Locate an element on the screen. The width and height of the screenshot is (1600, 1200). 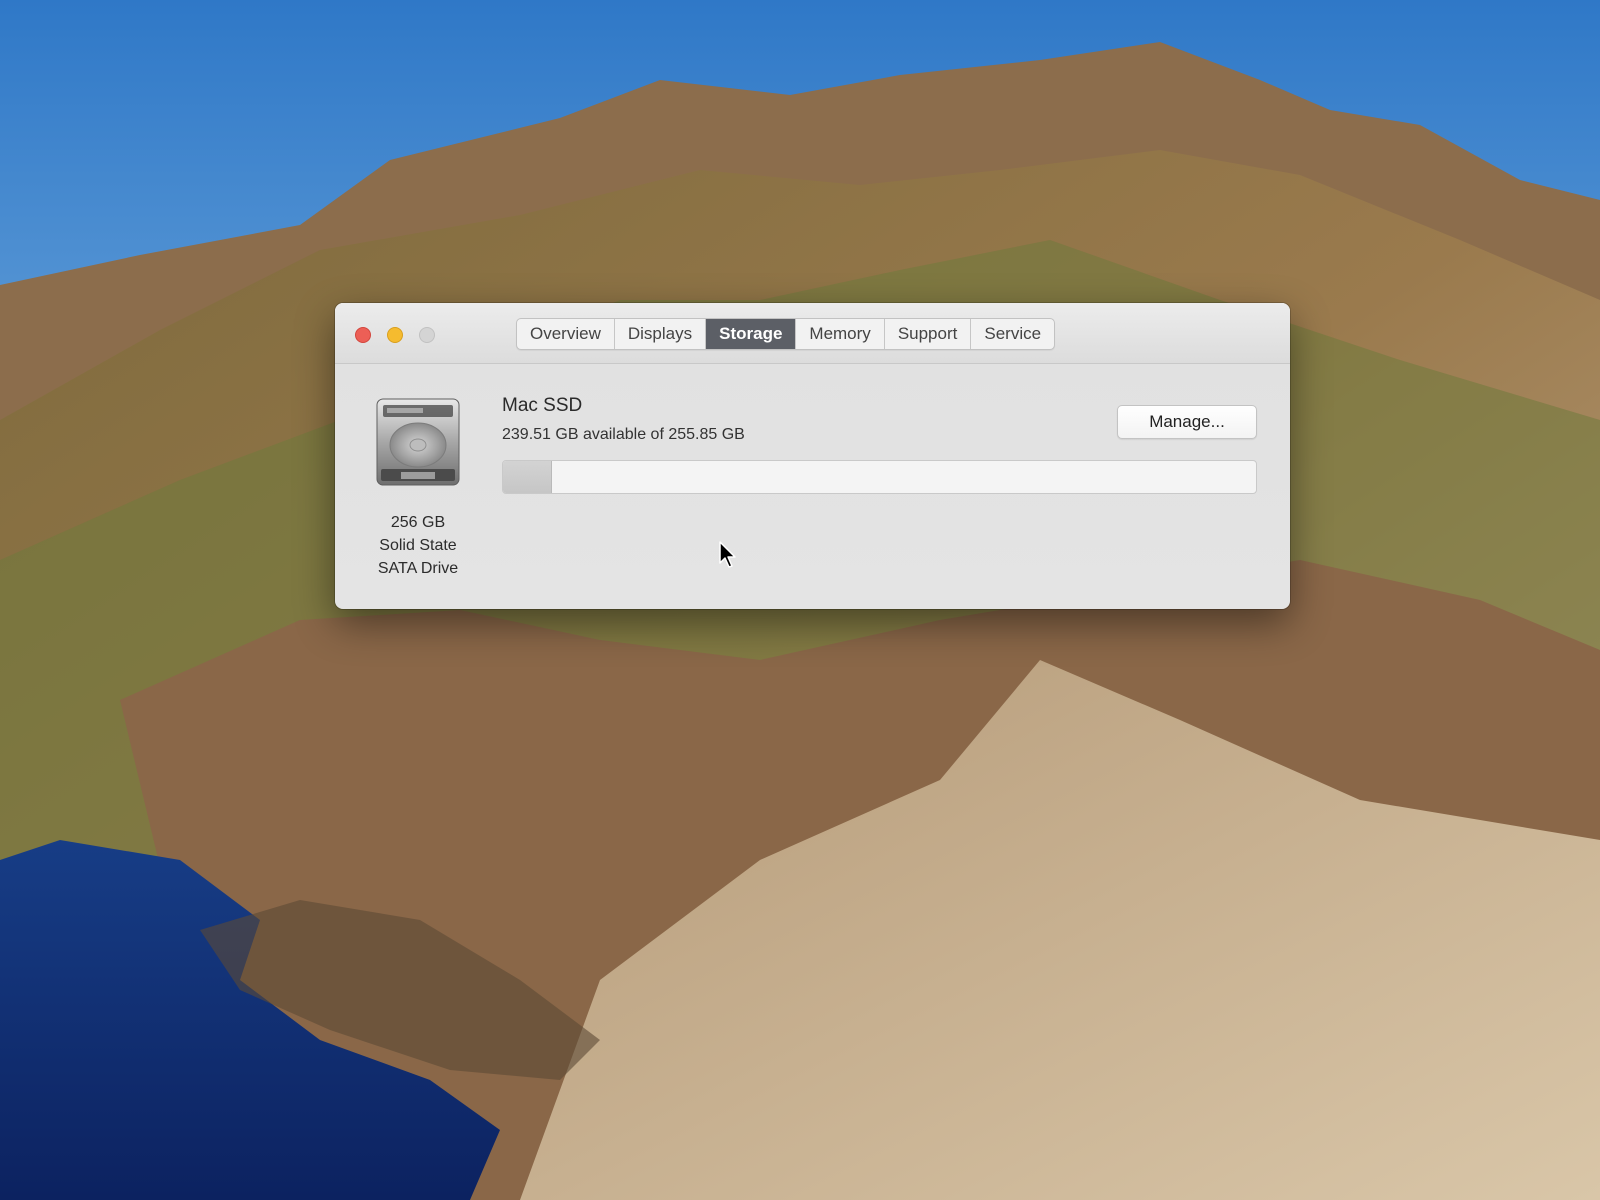
drive-caption: 256 GB Solid State SATA Drive is located at coordinates (418, 545).